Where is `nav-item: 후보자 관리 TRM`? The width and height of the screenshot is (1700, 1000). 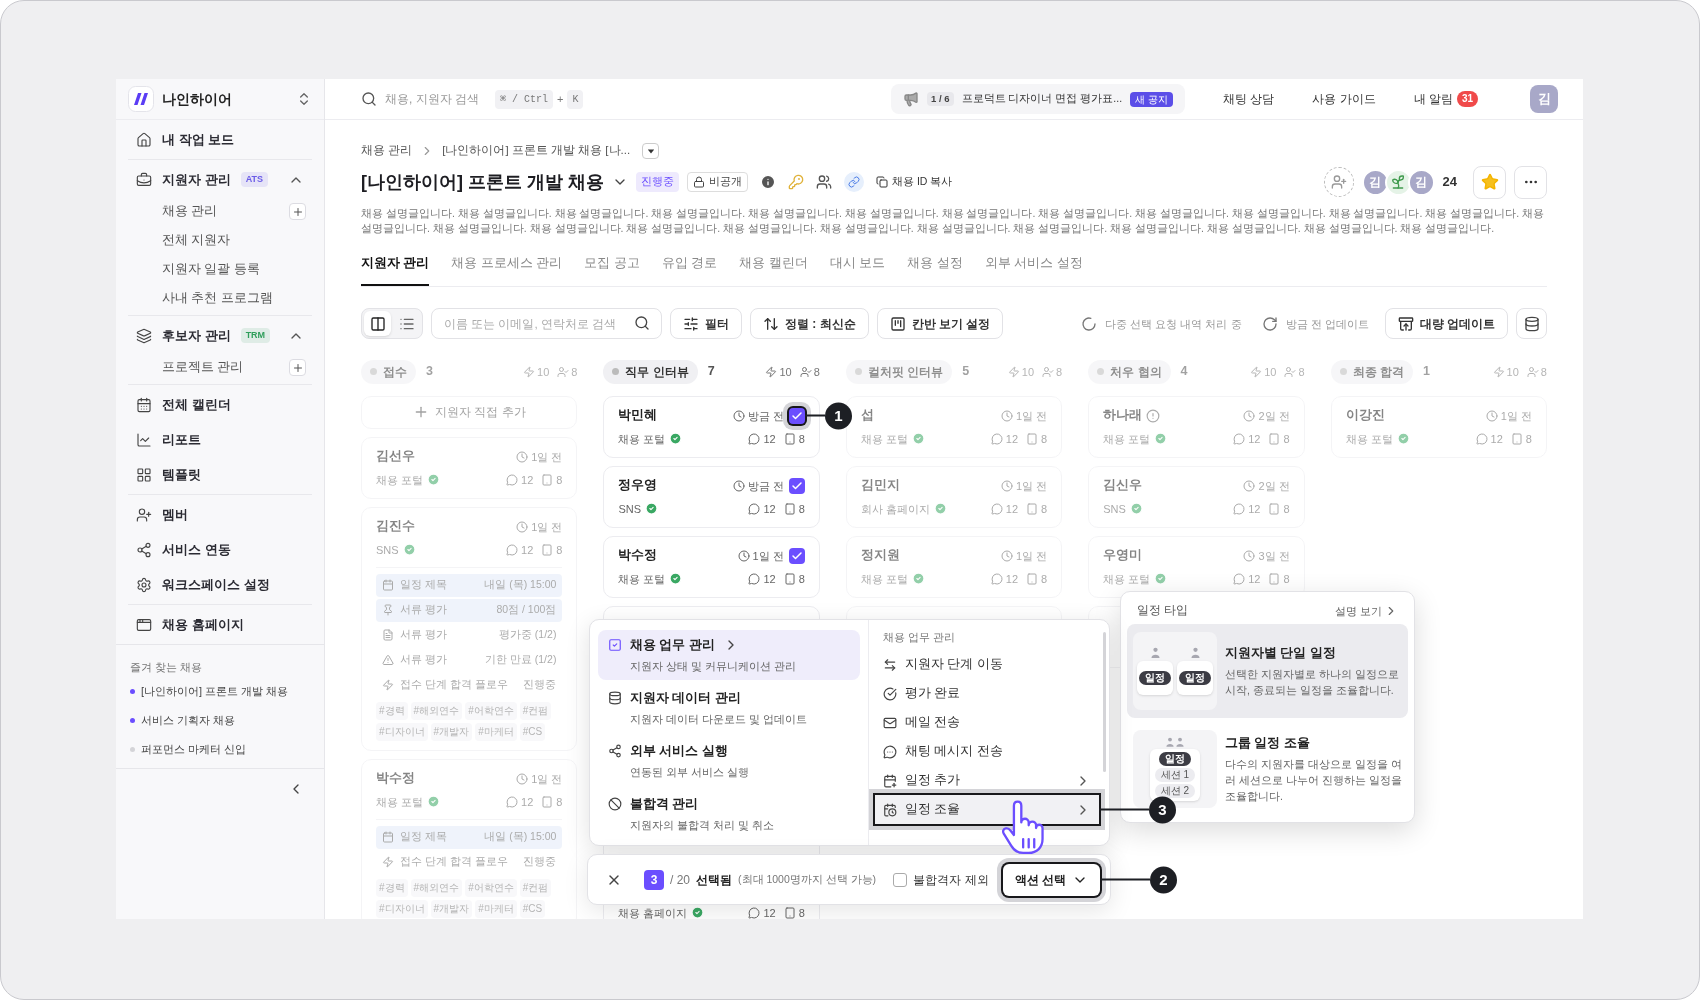
nav-item: 후보자 관리 TRM is located at coordinates (220, 335).